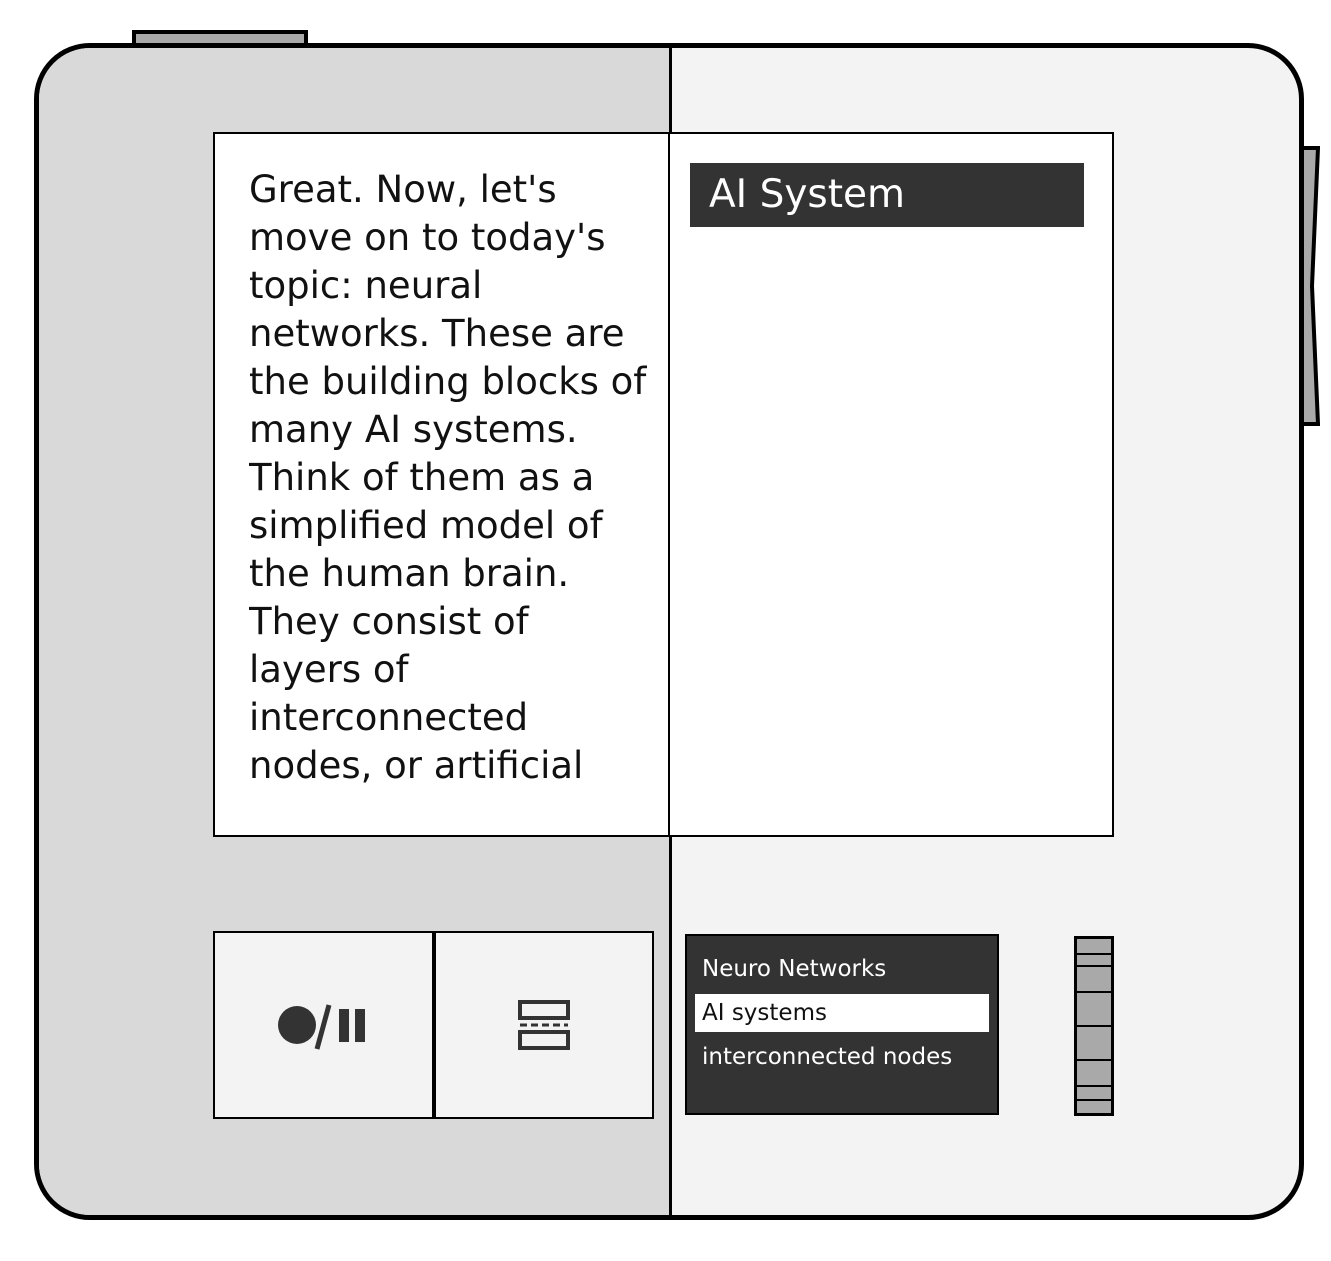  I want to click on scroll-wheel, so click(1094, 1026).